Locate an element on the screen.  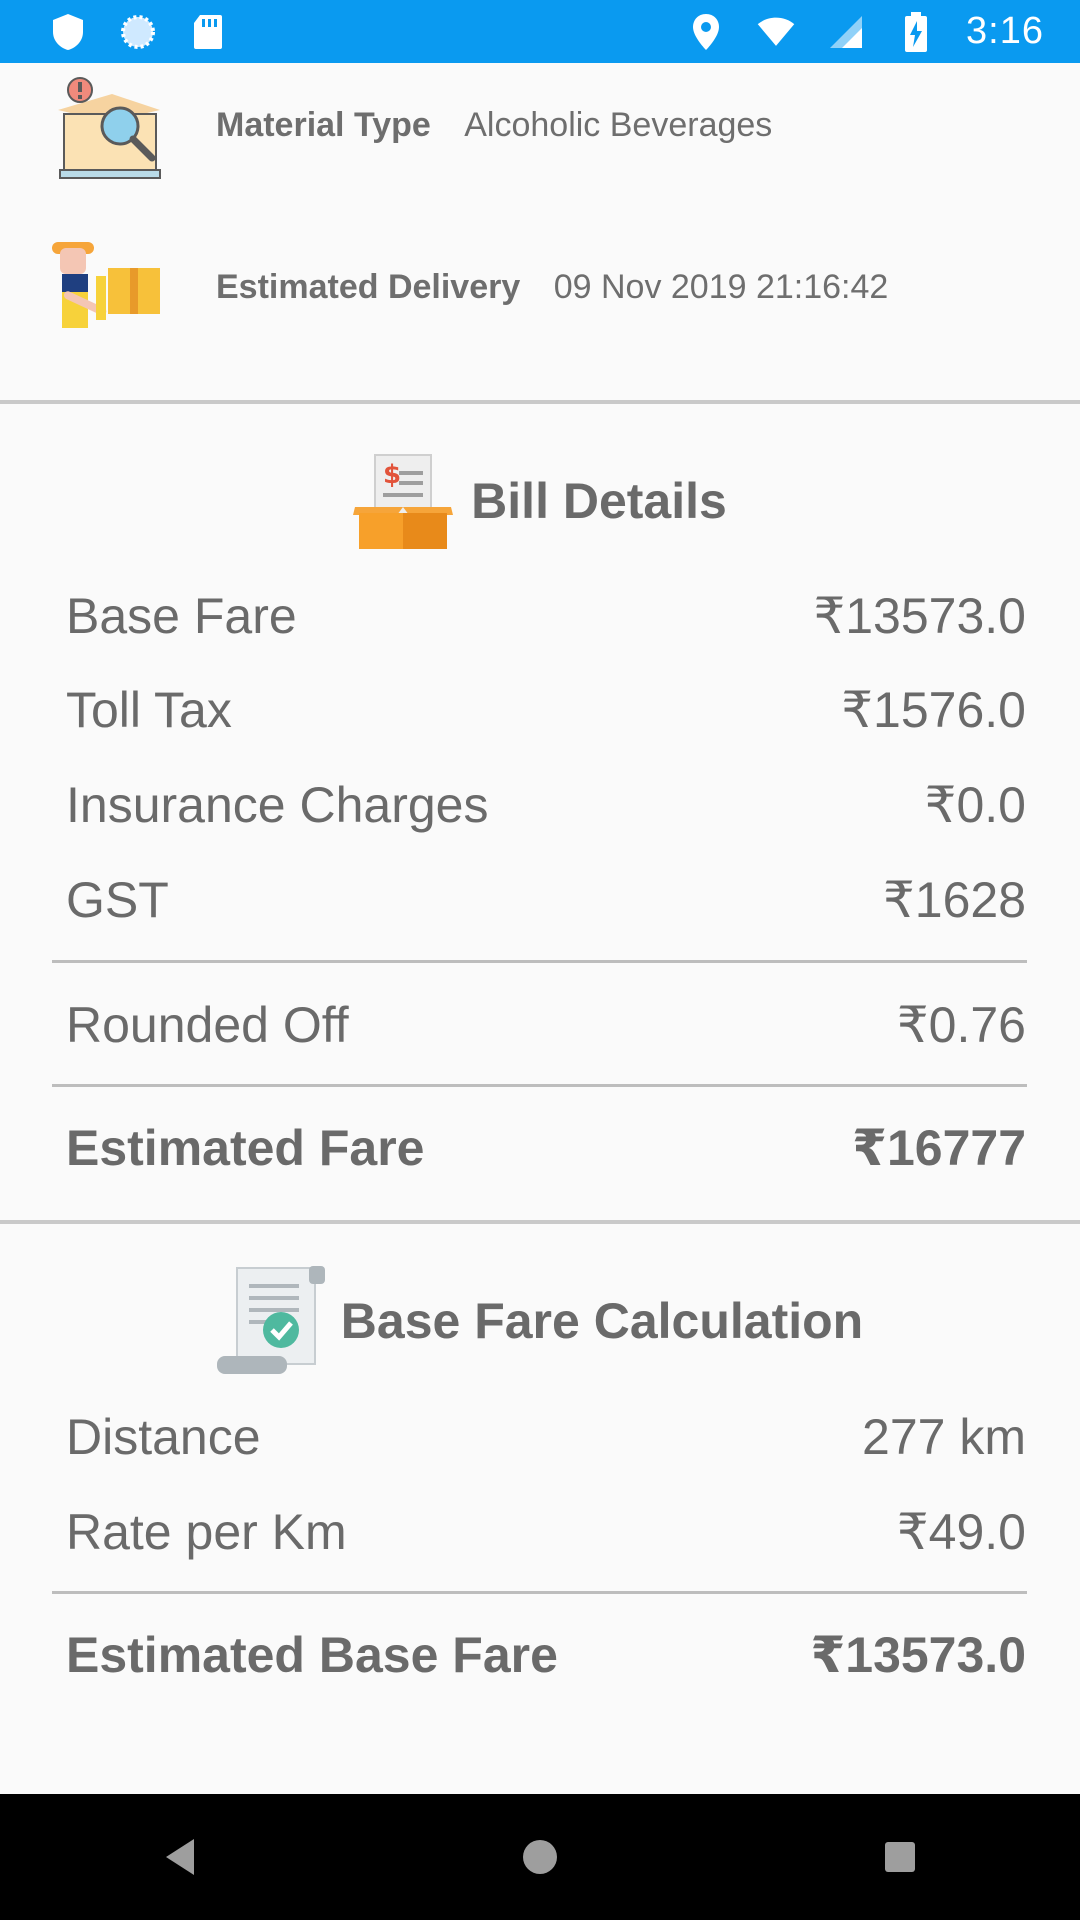
estimated-base-fare-value: ₹13573.0 is located at coordinates (918, 1655).